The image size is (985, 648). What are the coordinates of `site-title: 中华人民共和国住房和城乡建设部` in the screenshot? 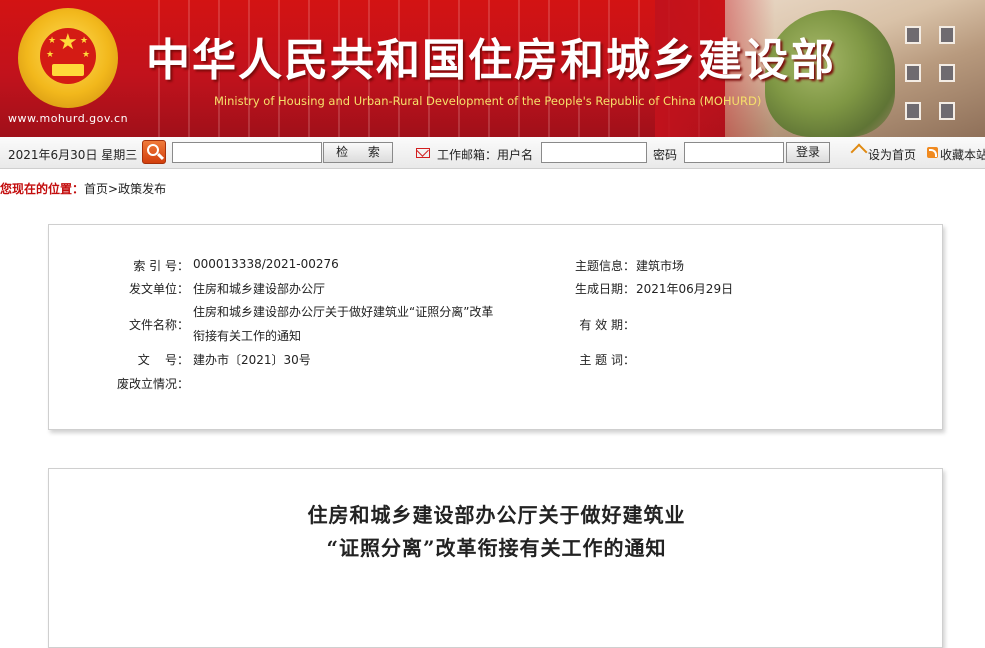 It's located at (491, 60).